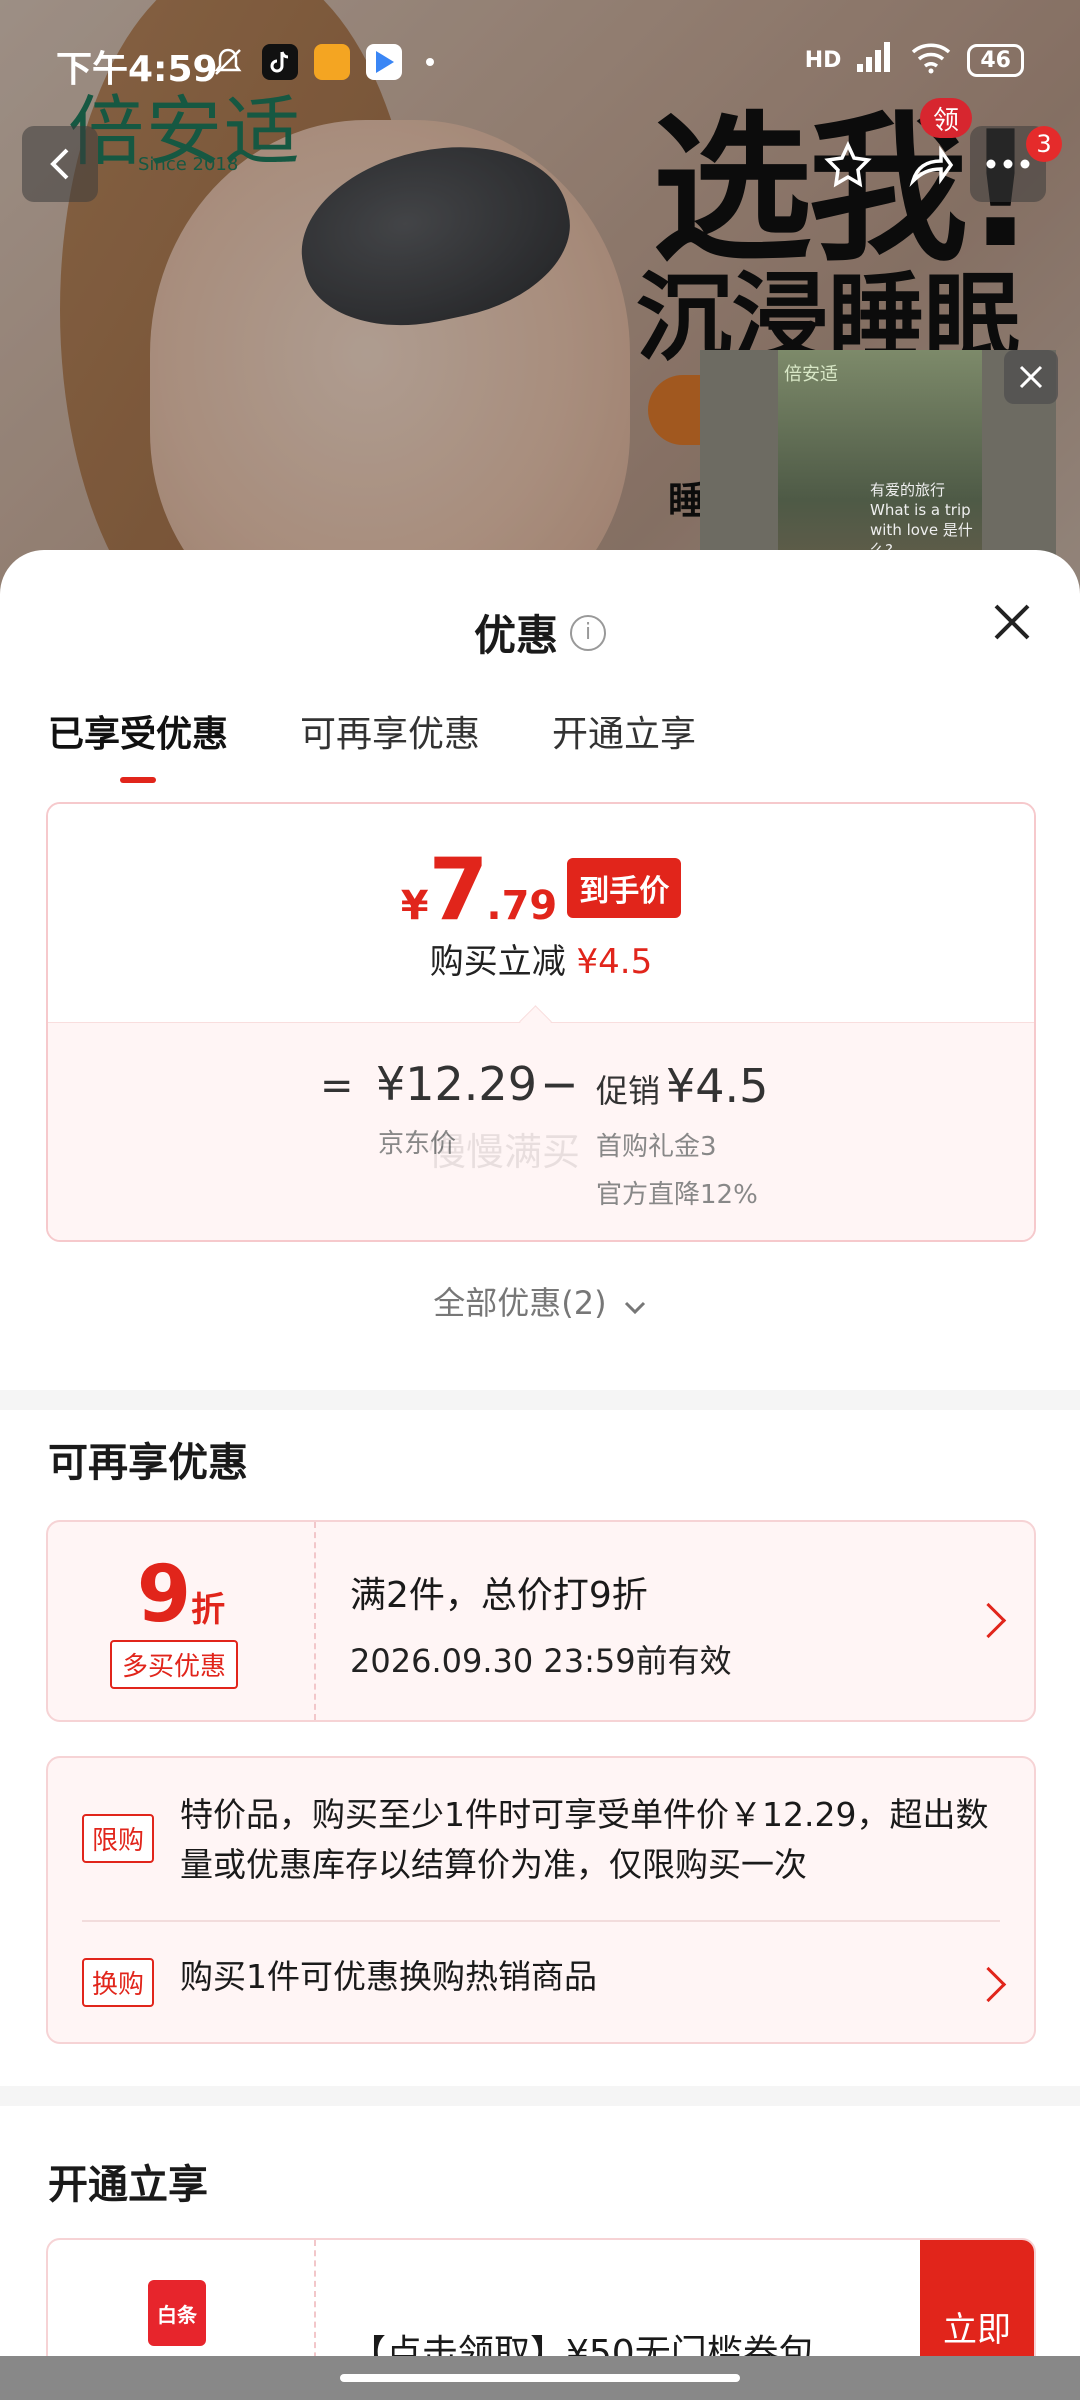 The width and height of the screenshot is (1080, 2400). I want to click on sheet-header: 优惠 i, so click(540, 632).